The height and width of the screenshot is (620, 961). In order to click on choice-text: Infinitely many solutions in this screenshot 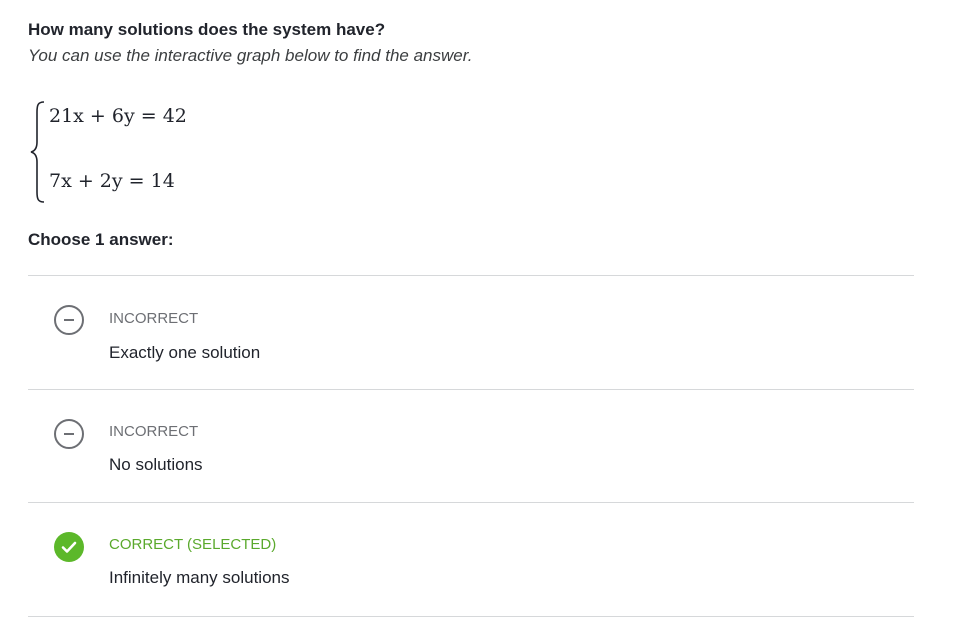, I will do `click(199, 577)`.